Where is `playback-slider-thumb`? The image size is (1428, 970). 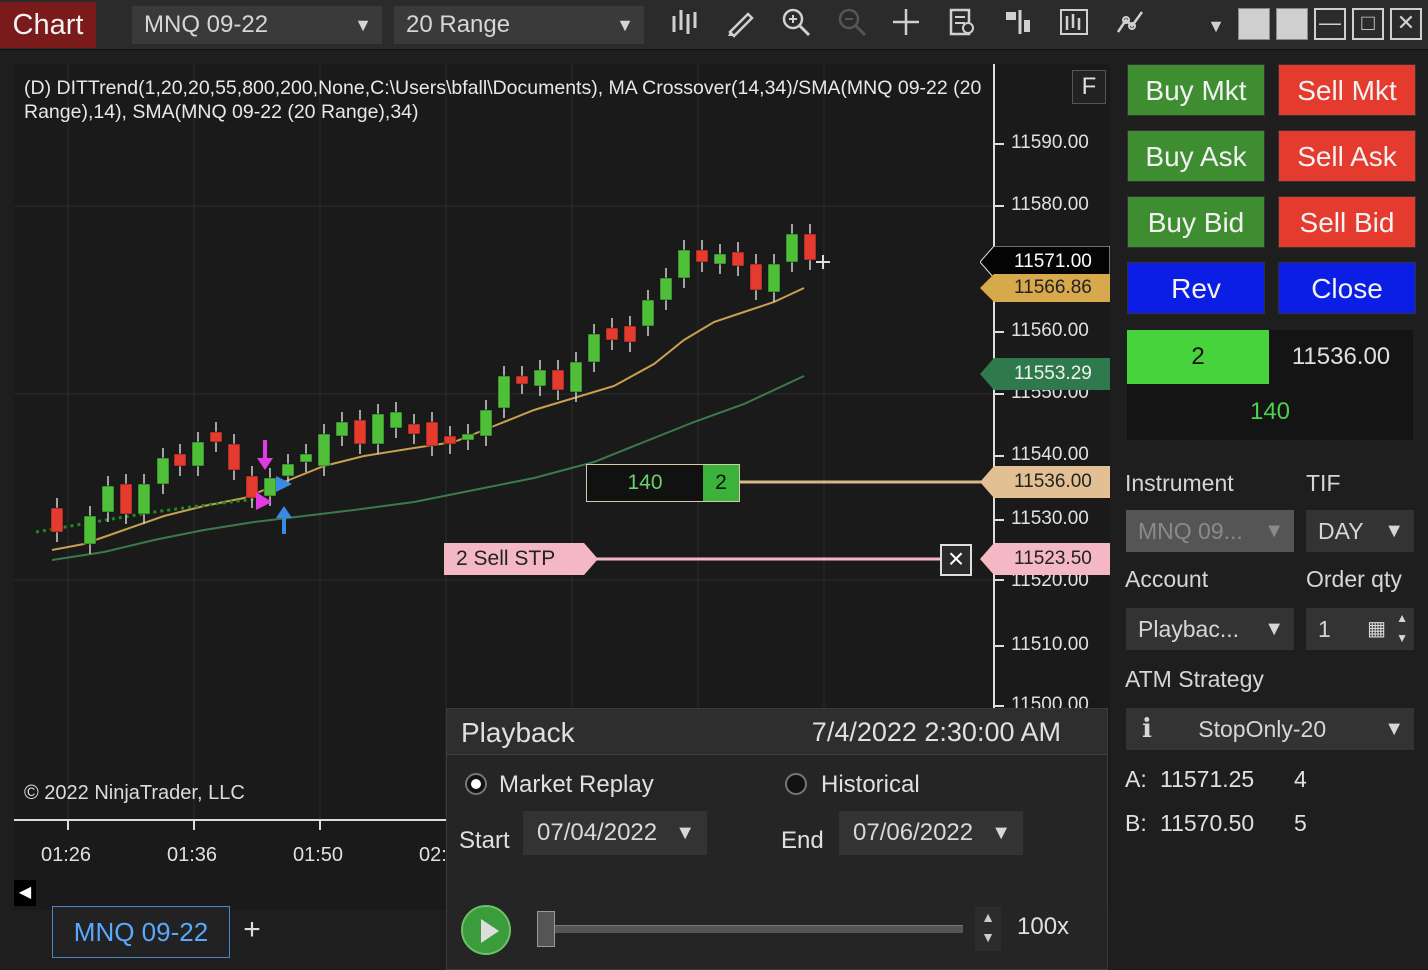
playback-slider-thumb is located at coordinates (546, 929).